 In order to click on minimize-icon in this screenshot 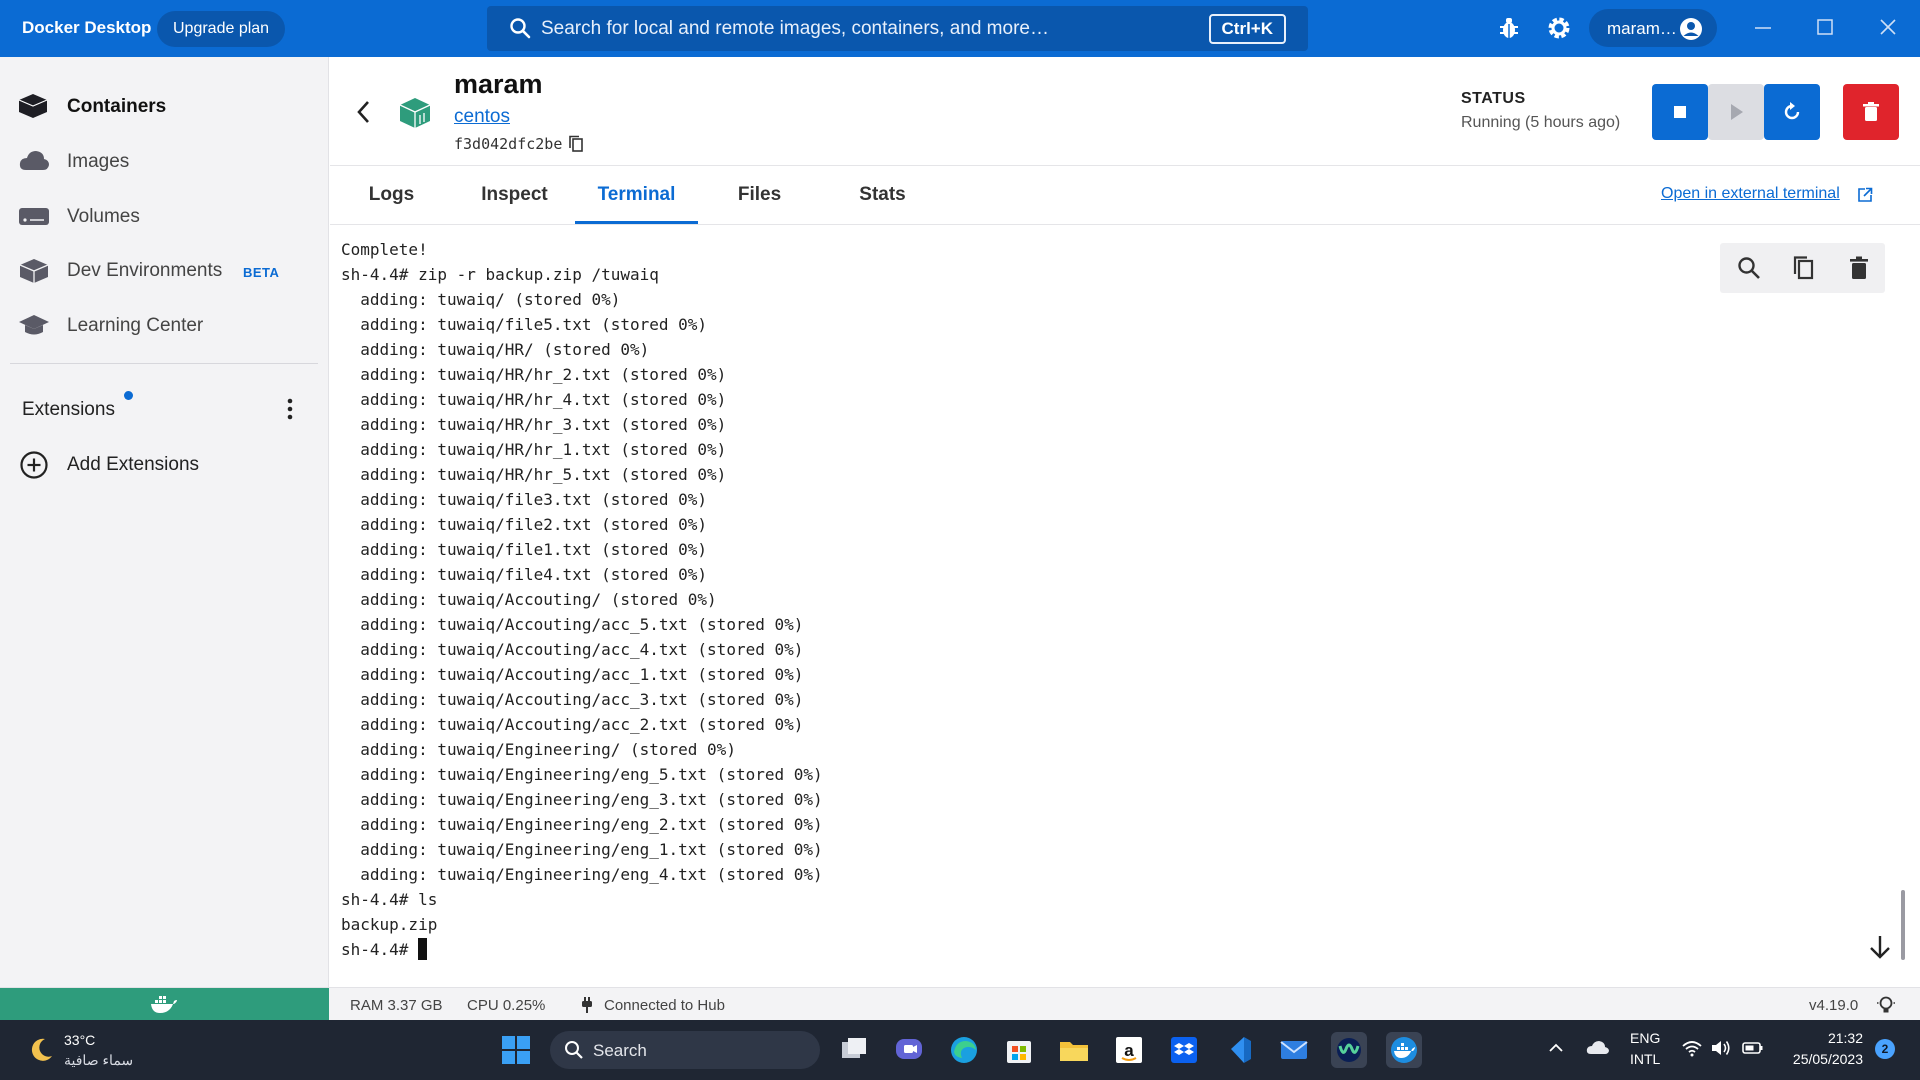, I will do `click(1763, 29)`.